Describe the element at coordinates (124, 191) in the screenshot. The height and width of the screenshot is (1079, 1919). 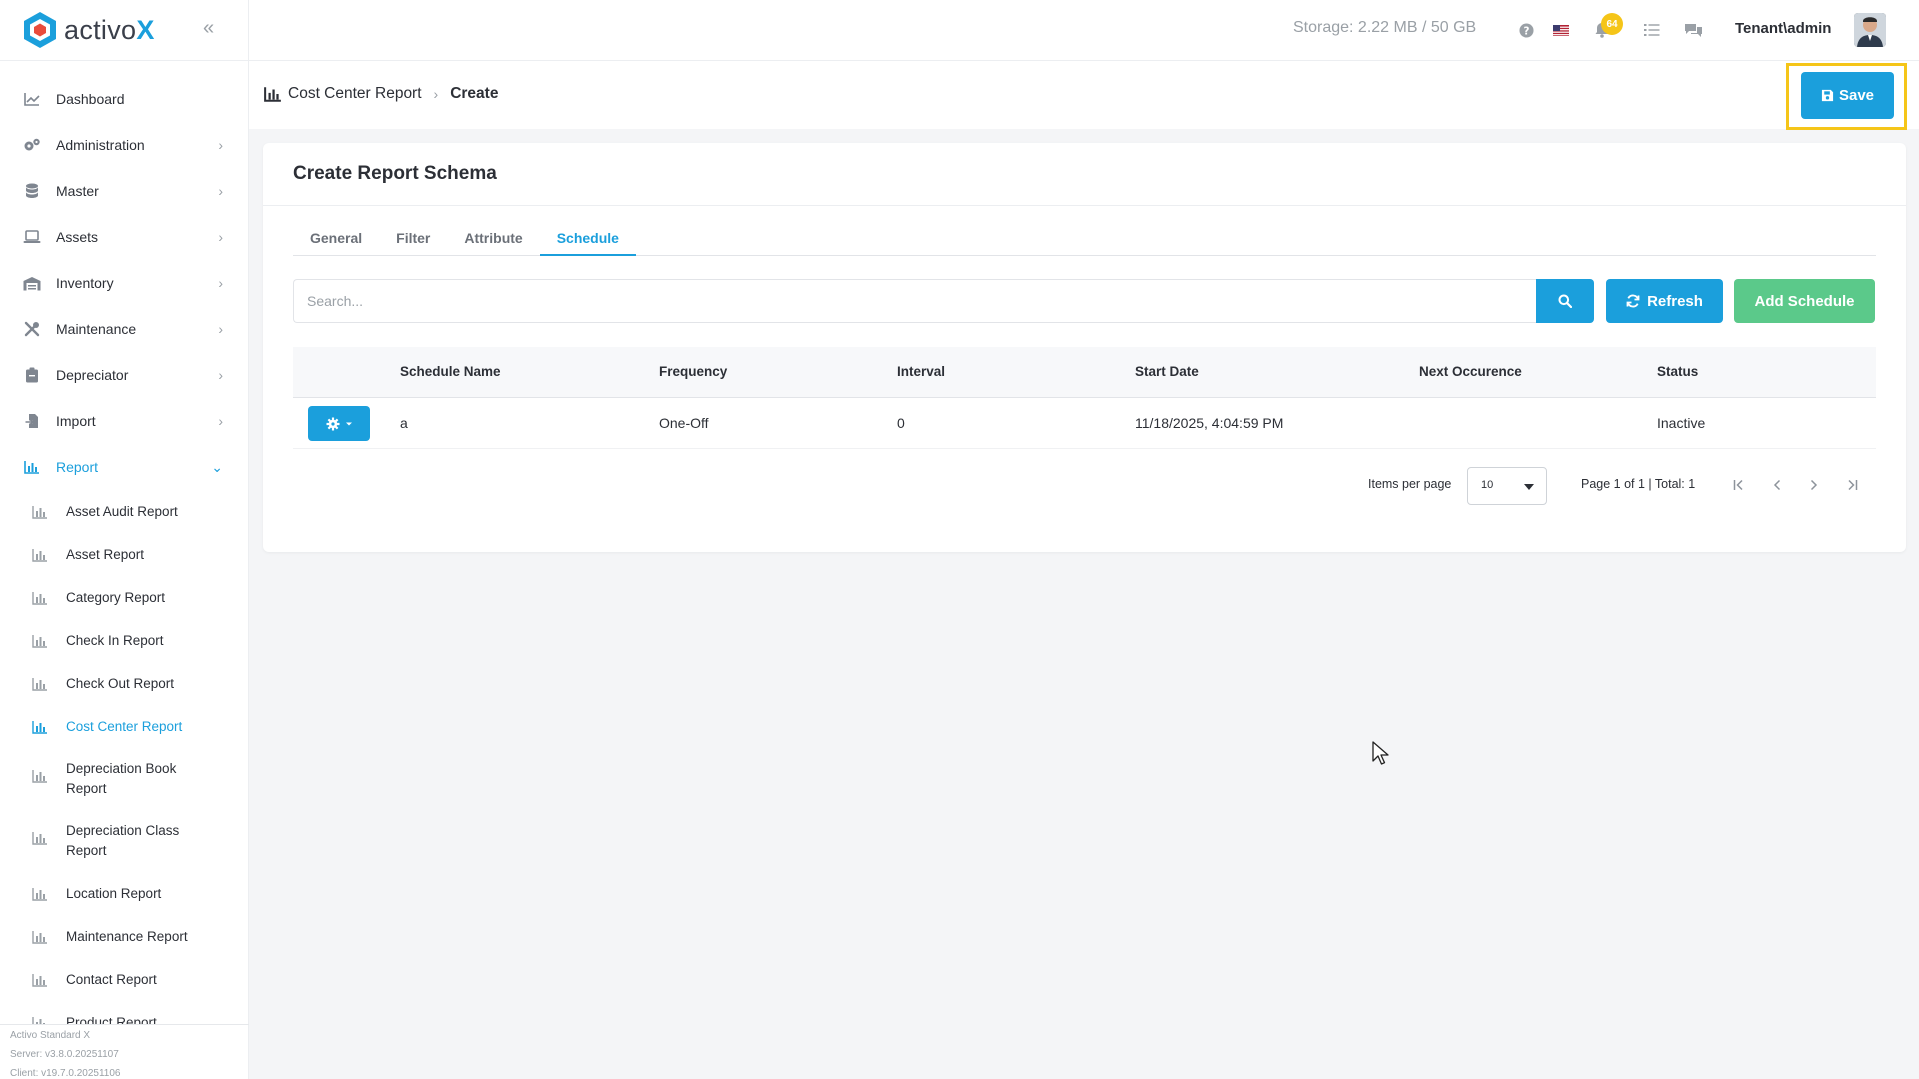
I see `sidebar-item-master: Master ›` at that location.